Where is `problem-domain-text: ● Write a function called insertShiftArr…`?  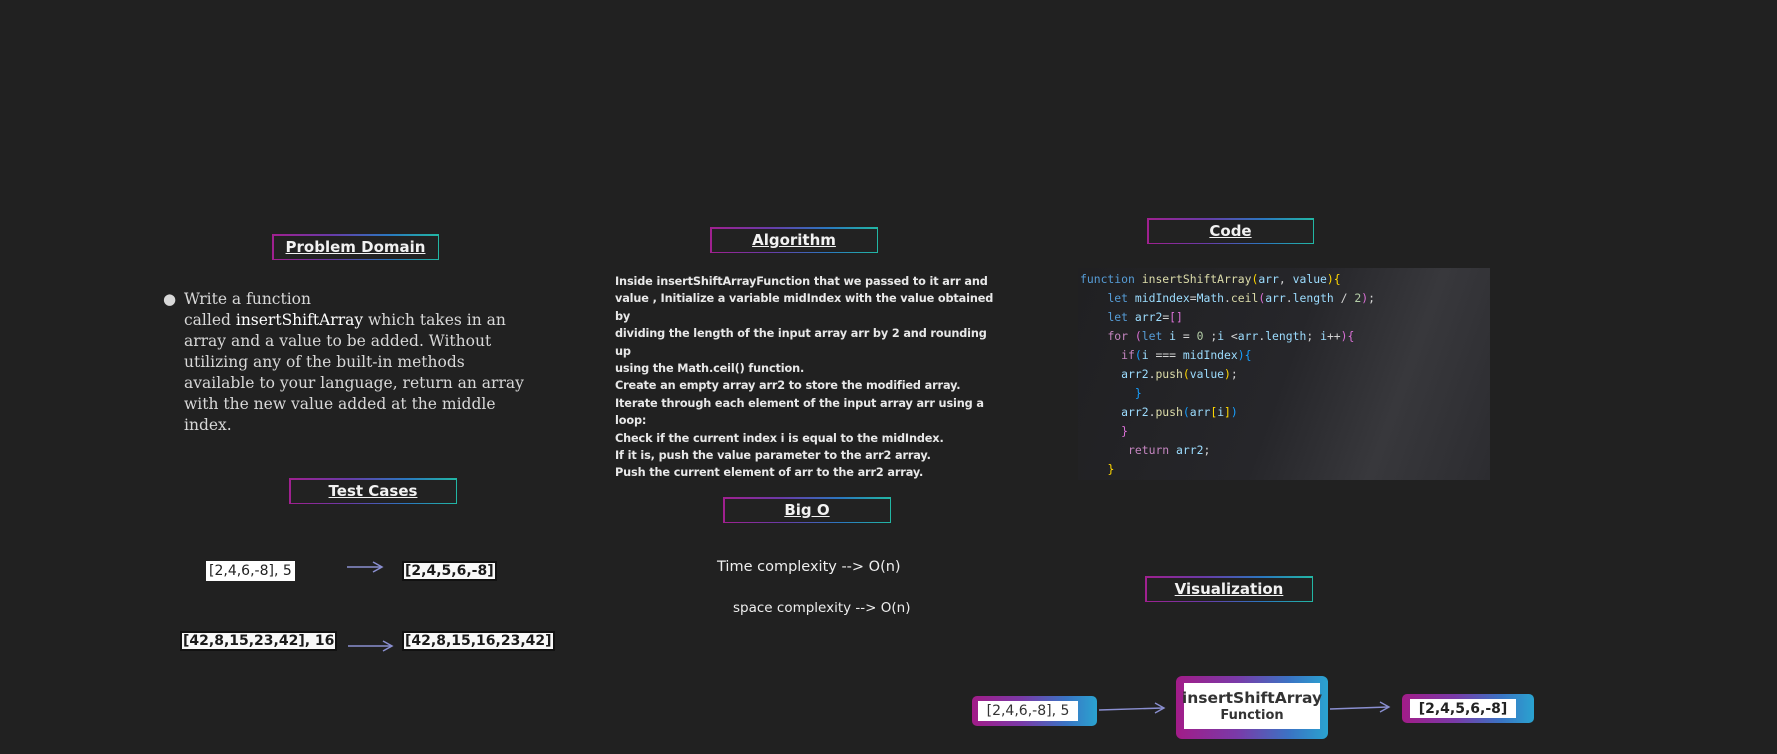
problem-domain-text: ● Write a function called insertShiftArr… is located at coordinates (353, 362).